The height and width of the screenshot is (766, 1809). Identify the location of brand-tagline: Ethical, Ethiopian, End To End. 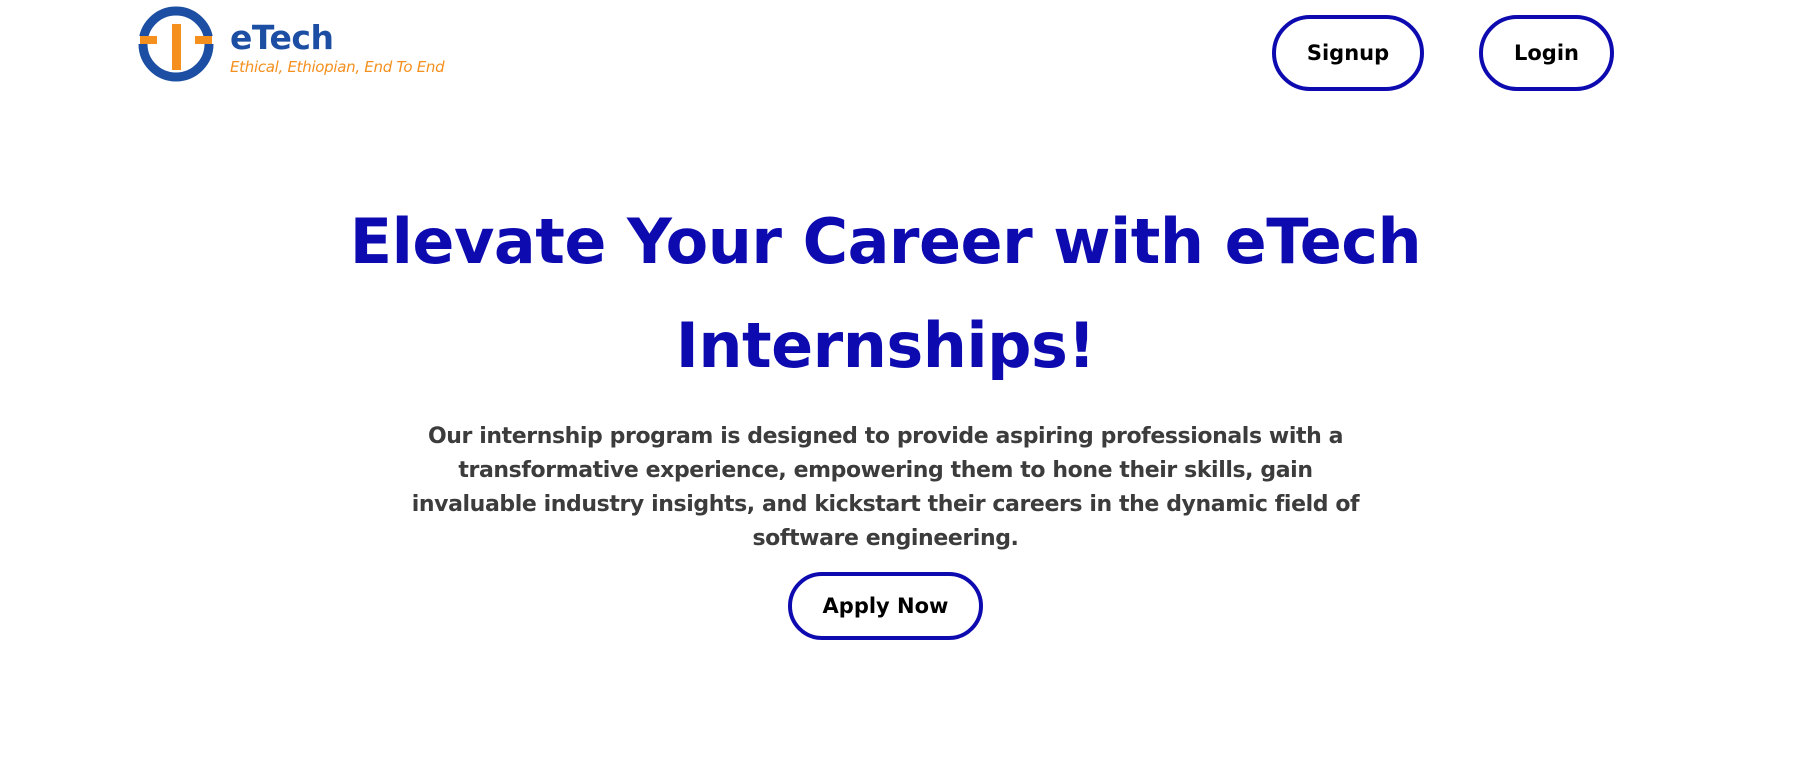
(337, 67).